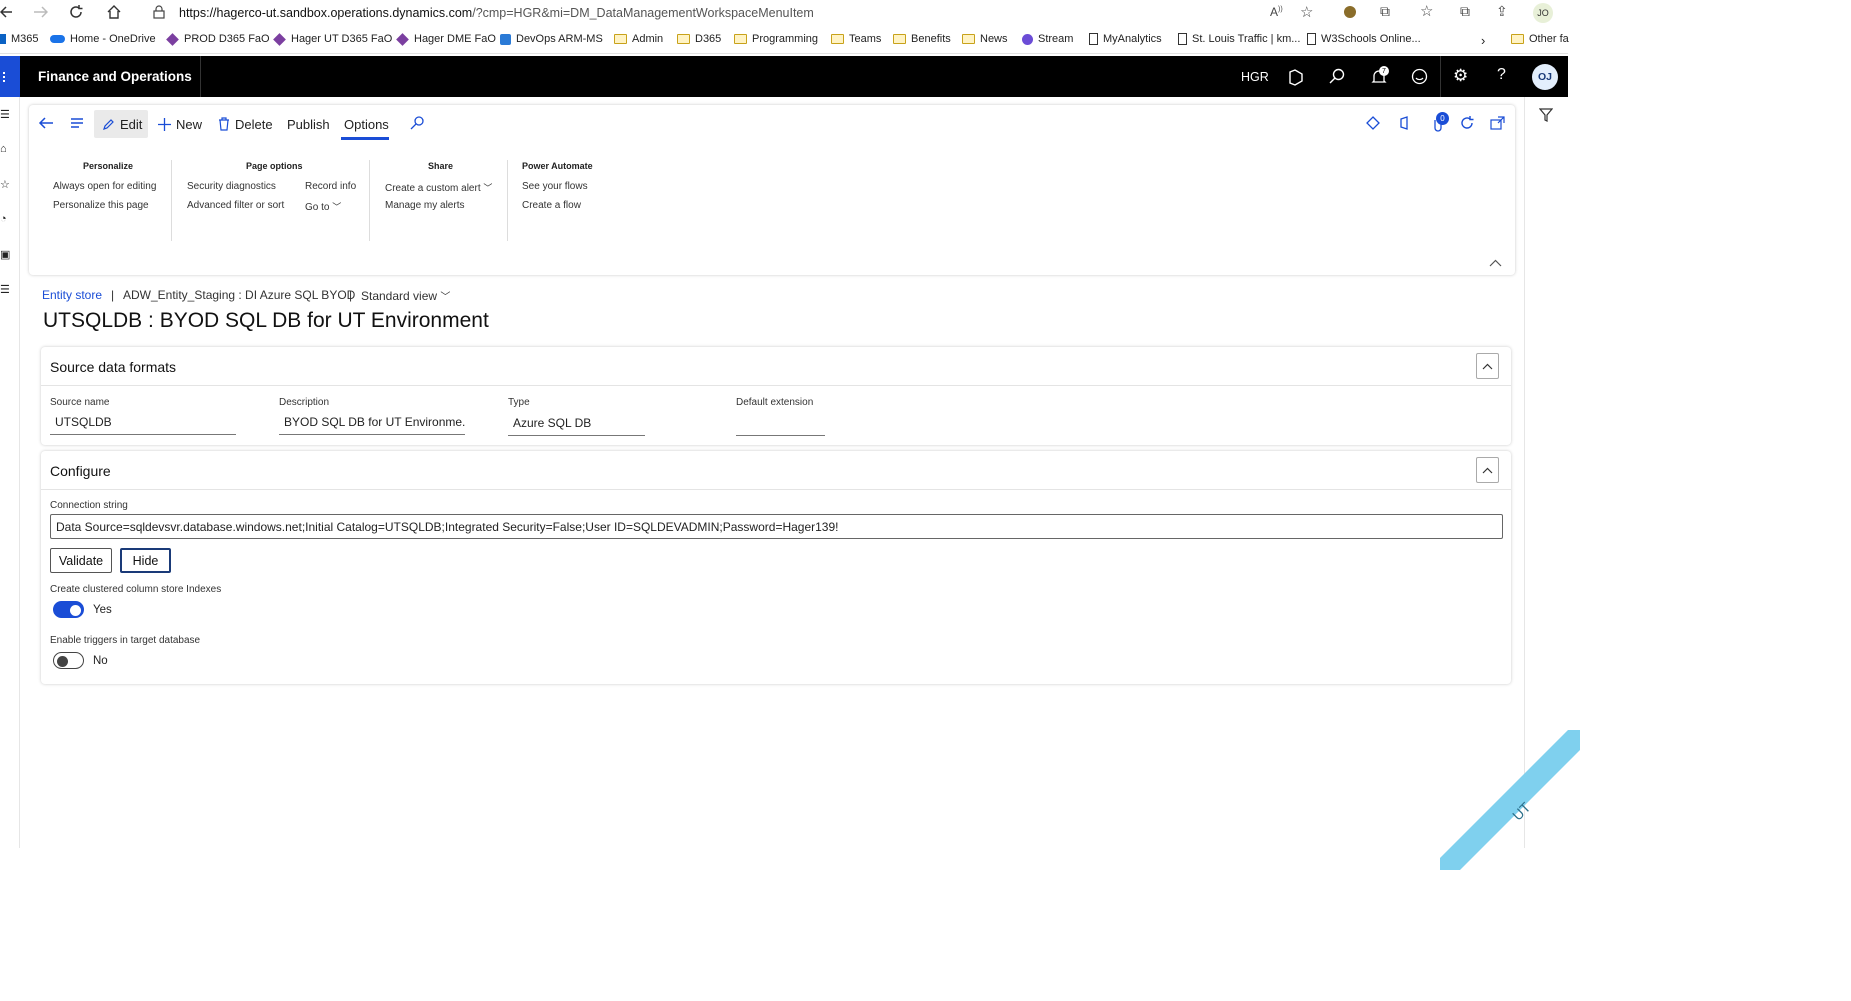 The width and height of the screenshot is (1851, 1001). Describe the element at coordinates (218, 39) in the screenshot. I see `fav-prod-d365: PROD D365 FaO` at that location.